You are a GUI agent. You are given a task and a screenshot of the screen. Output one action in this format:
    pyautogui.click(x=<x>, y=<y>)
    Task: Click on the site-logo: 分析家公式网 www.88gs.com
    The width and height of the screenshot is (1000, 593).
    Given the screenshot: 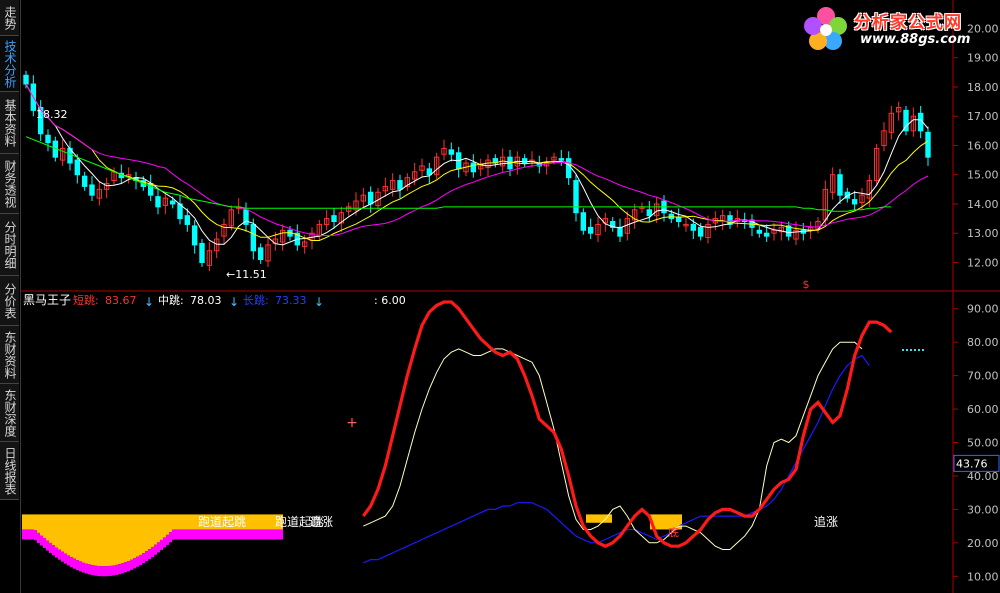 What is the action you would take?
    pyautogui.click(x=900, y=29)
    